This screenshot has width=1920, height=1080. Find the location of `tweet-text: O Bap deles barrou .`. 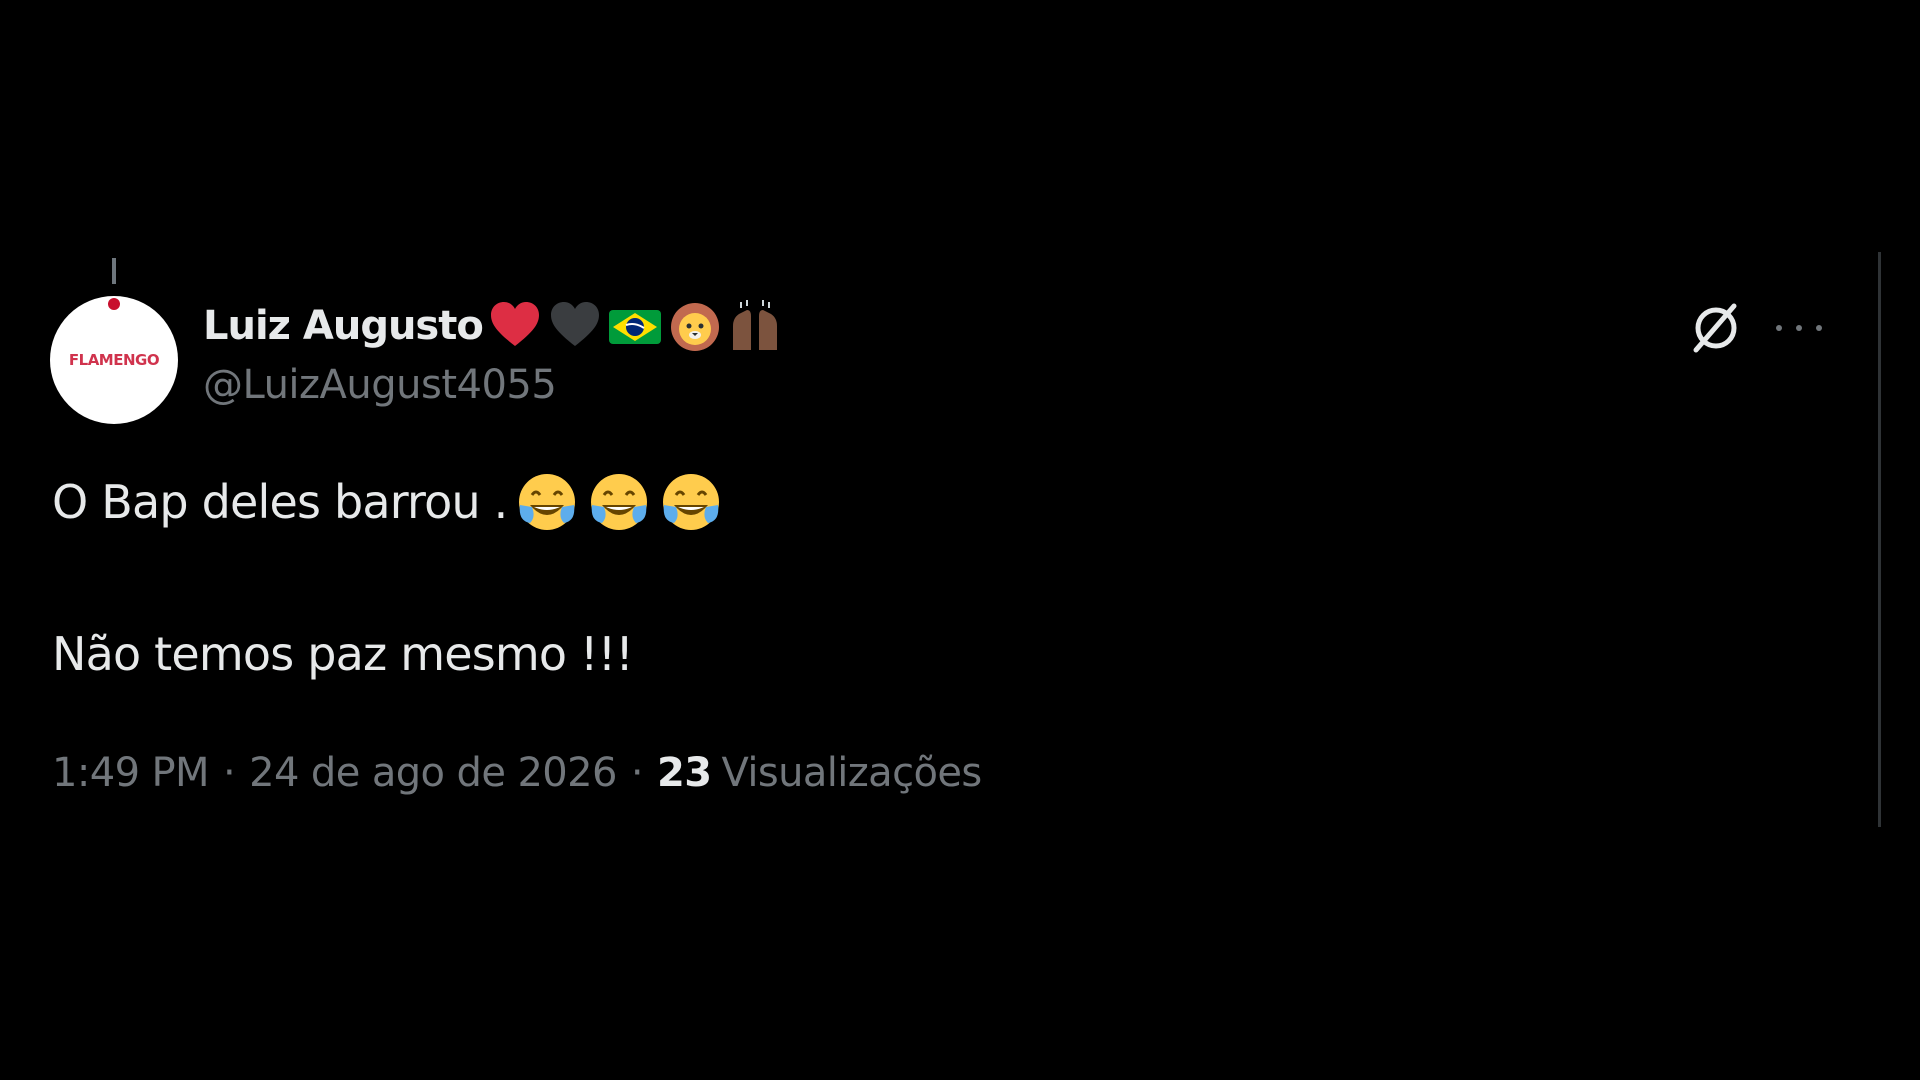

tweet-text: O Bap deles barrou . is located at coordinates (280, 502).